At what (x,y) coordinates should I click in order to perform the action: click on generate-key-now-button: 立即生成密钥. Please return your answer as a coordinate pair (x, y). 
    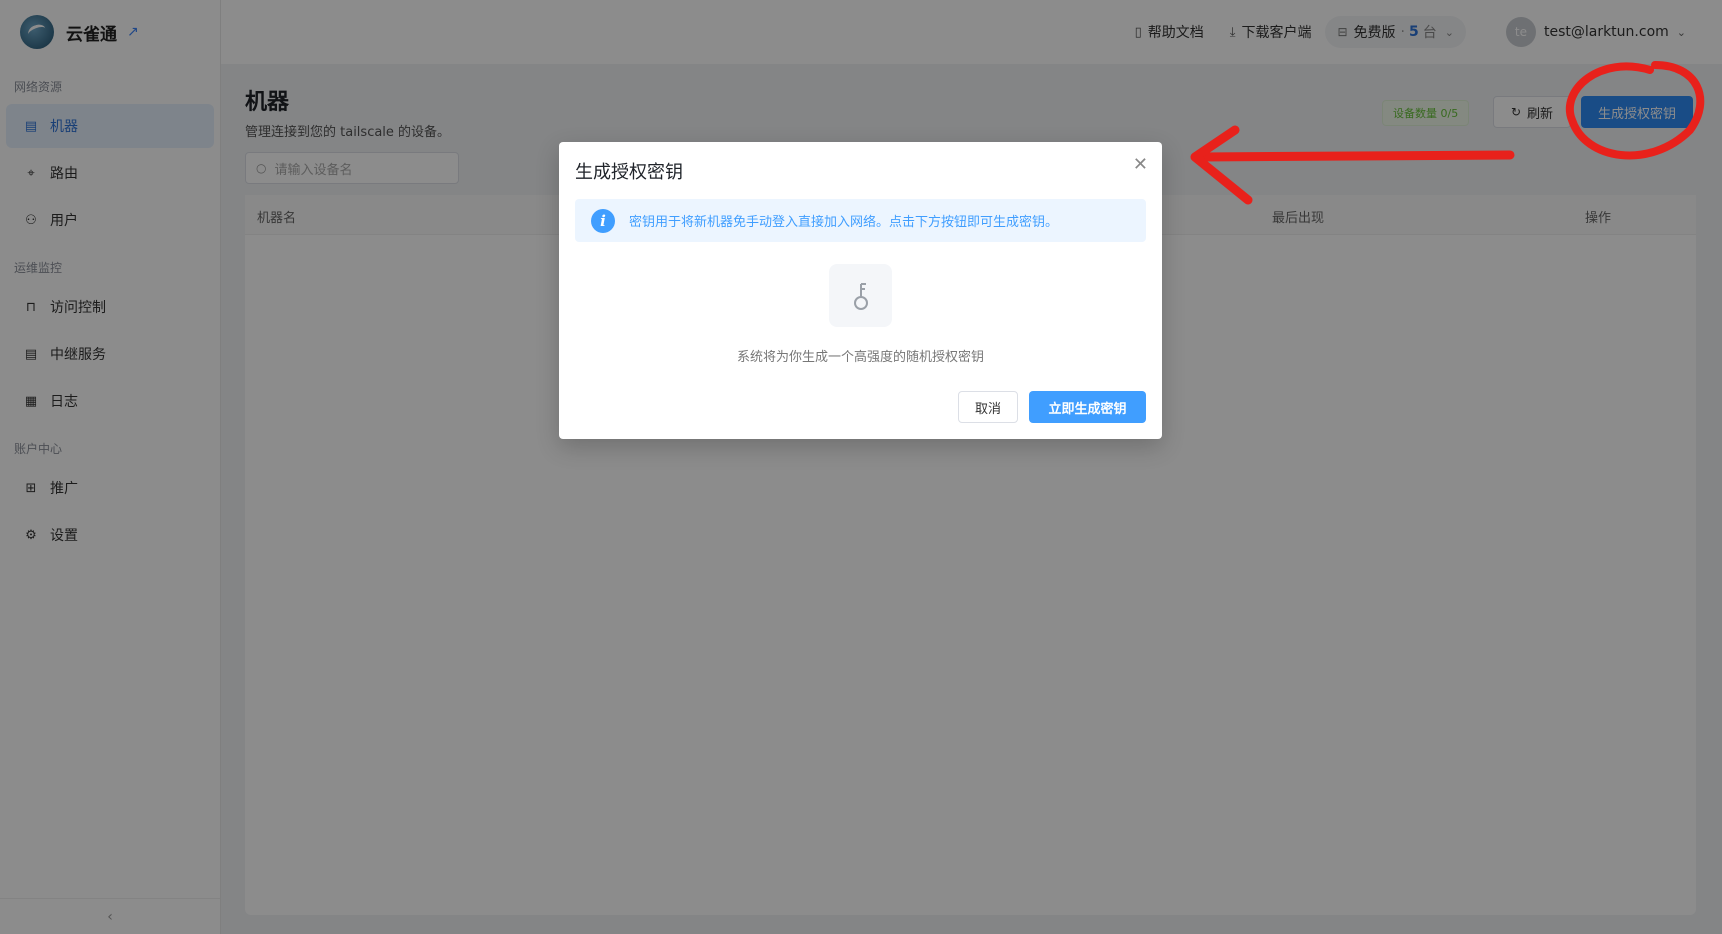
    Looking at the image, I should click on (1087, 407).